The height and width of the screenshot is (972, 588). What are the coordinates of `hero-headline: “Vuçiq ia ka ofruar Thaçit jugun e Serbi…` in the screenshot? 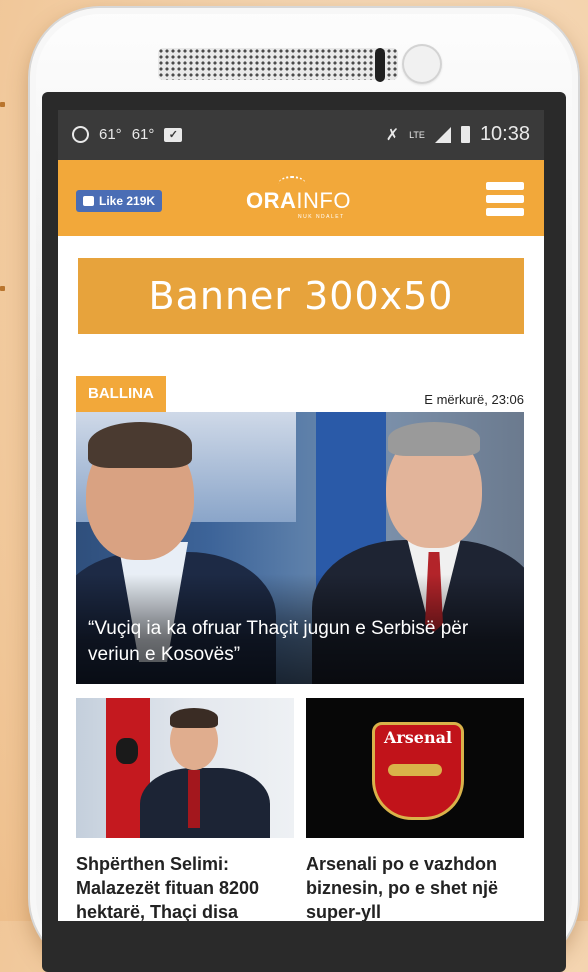 It's located at (303, 642).